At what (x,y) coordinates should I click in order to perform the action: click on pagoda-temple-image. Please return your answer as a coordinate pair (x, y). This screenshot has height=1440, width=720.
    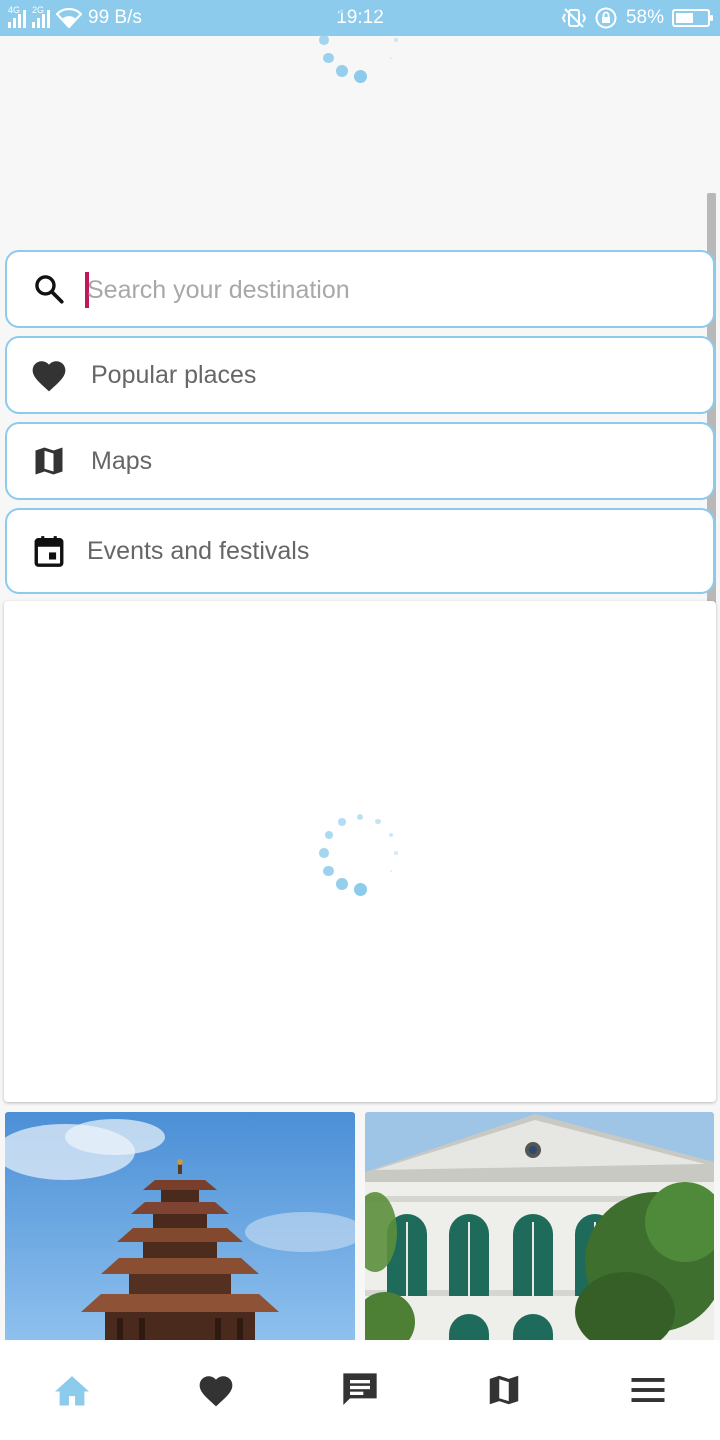
    Looking at the image, I should click on (180, 1227).